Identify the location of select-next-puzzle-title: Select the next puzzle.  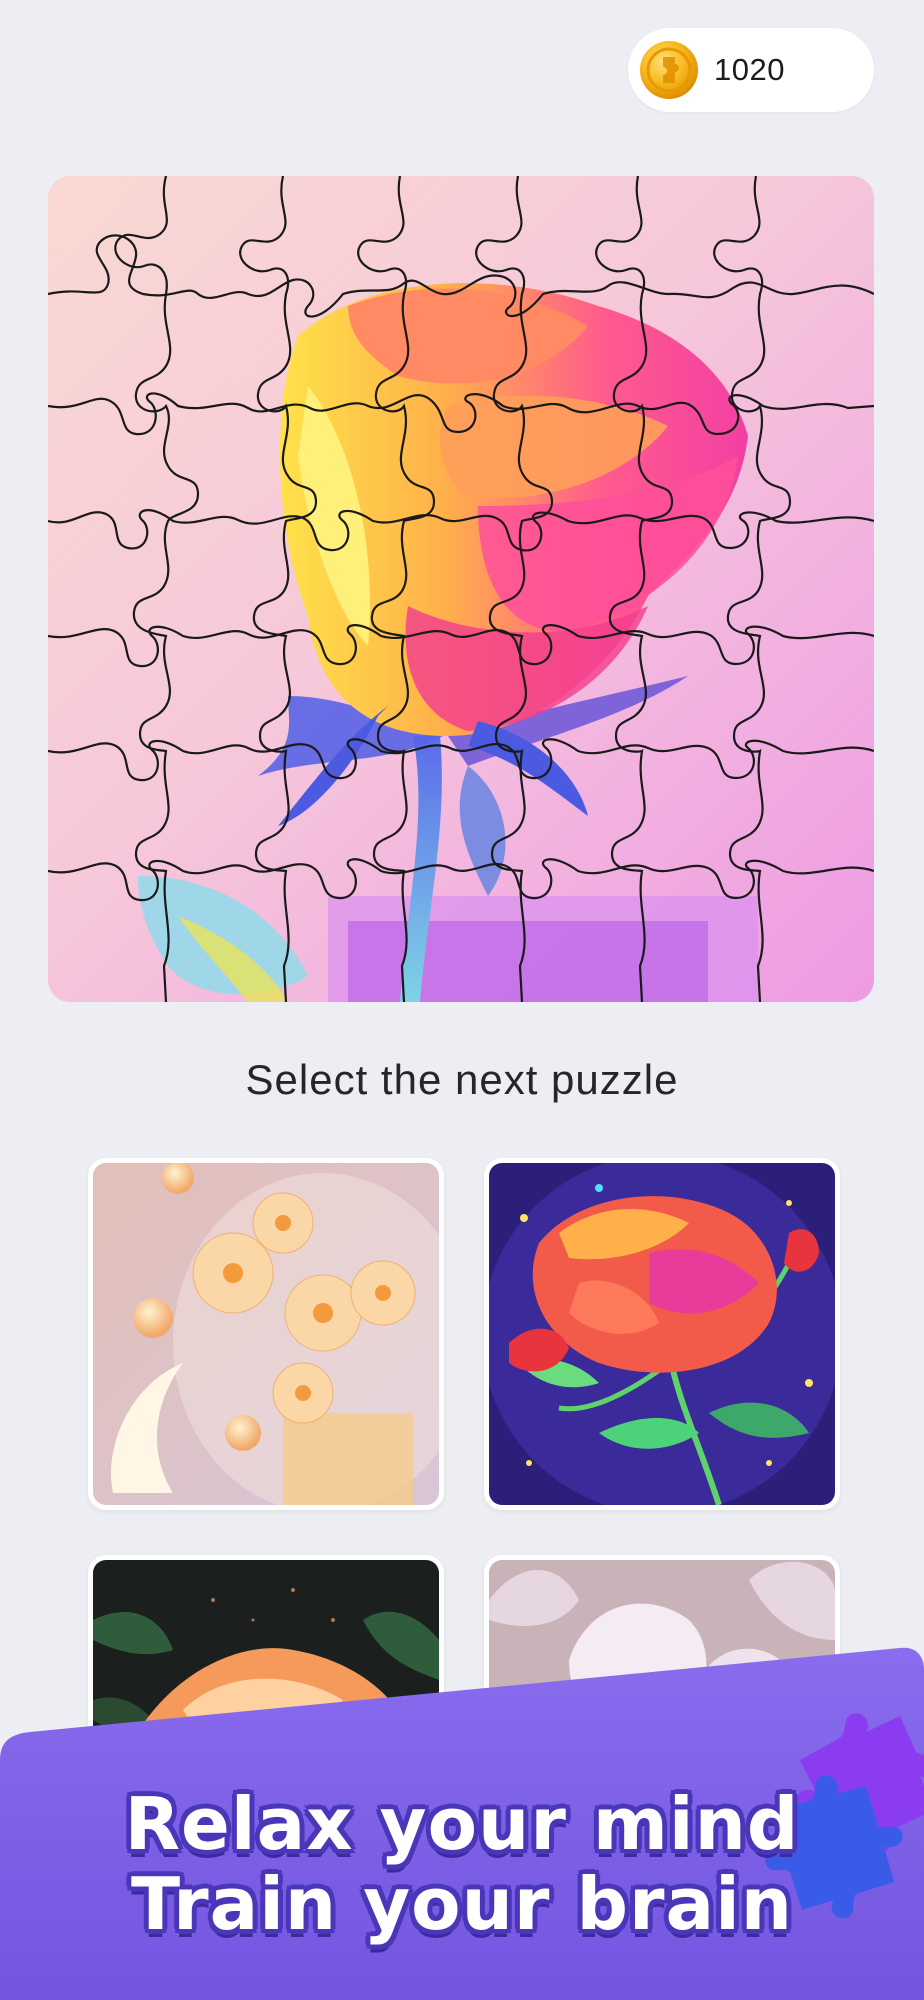
(462, 1079).